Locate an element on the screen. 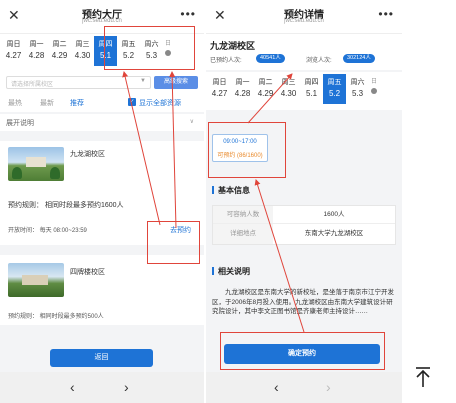 The height and width of the screenshot is (403, 456). basic-info-table: 可容纳人数 1600人 详细地点 东南大学九龙湖校区 is located at coordinates (304, 225).